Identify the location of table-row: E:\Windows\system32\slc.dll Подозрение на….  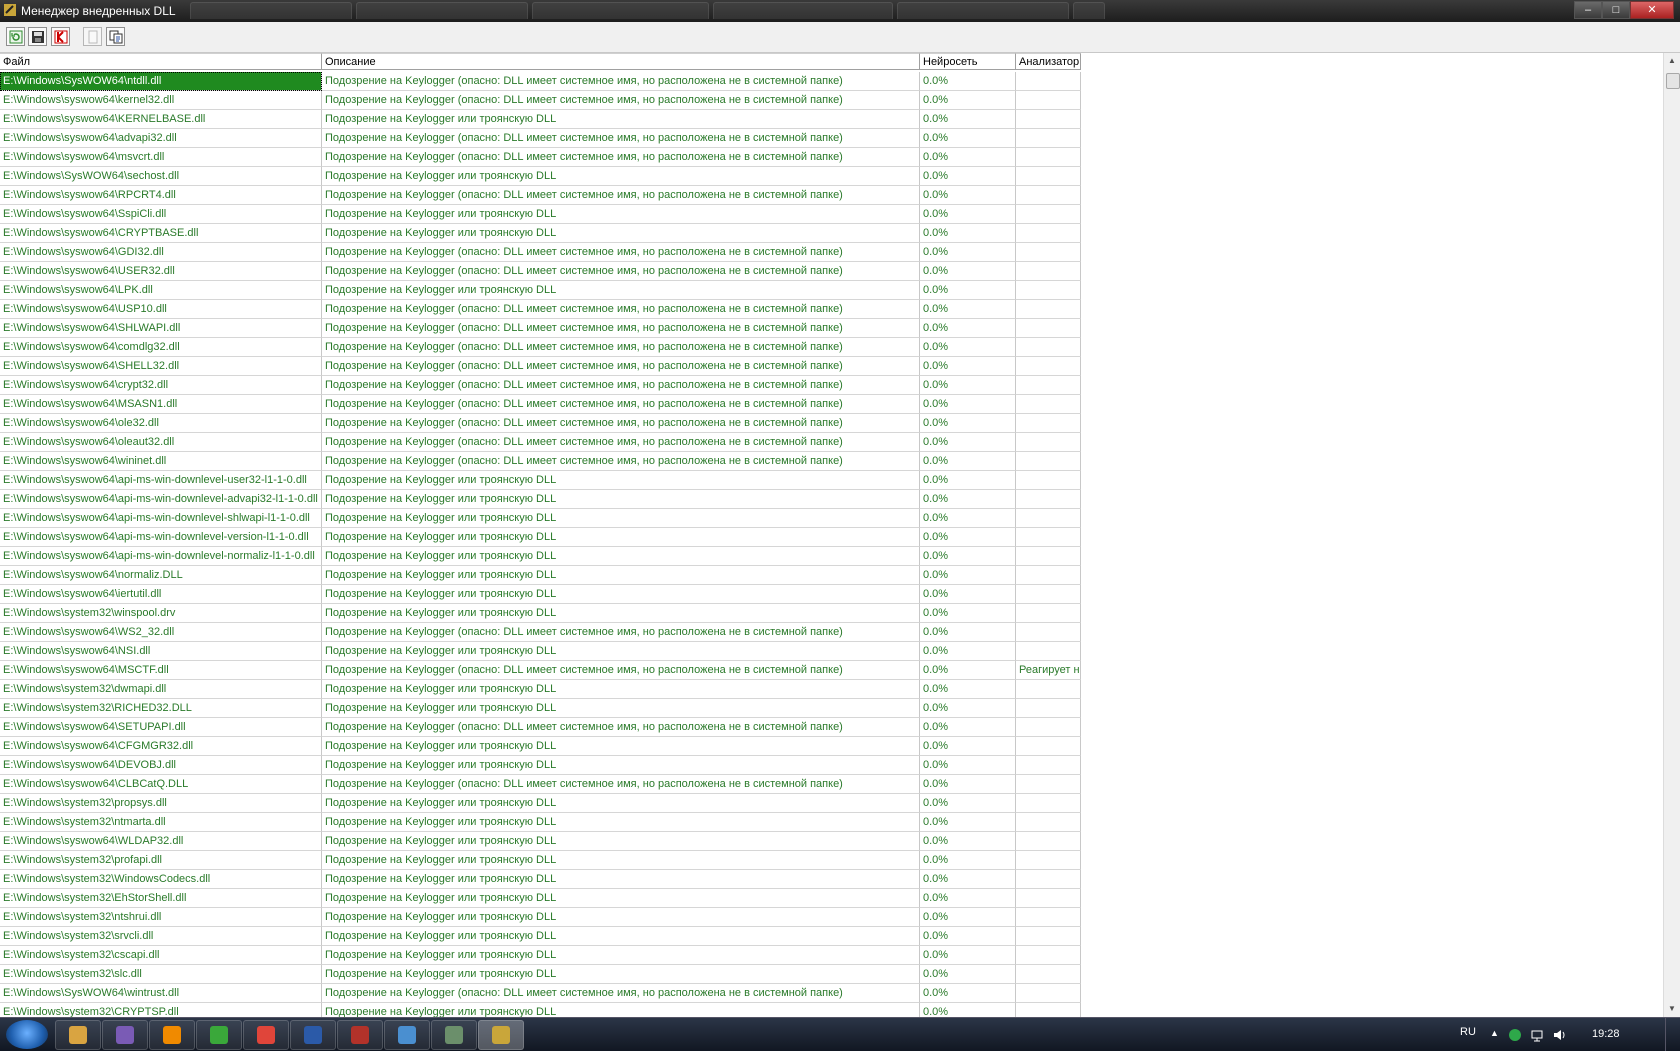
(540, 974).